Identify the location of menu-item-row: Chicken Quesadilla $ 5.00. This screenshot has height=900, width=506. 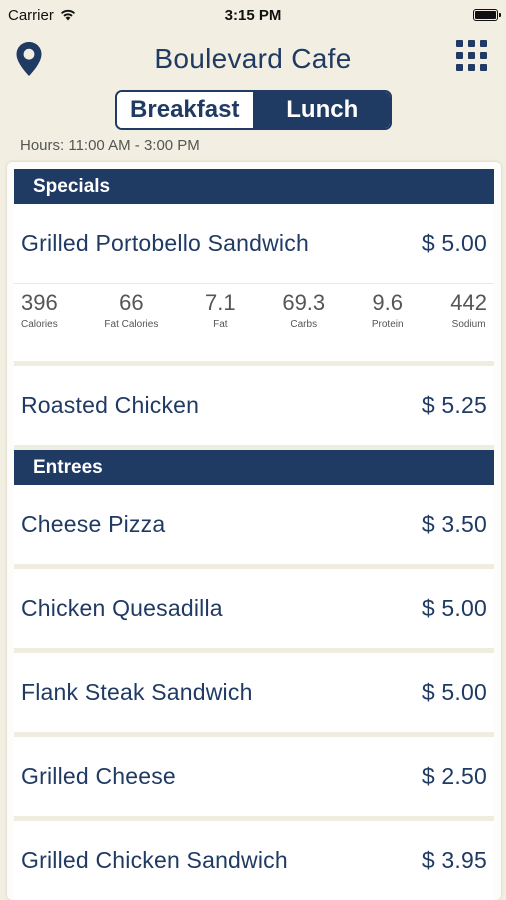
(254, 608).